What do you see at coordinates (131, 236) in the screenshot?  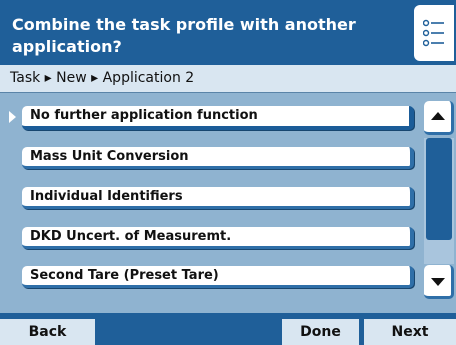 I see `option-label: DKD Uncert. of Measuremt.` at bounding box center [131, 236].